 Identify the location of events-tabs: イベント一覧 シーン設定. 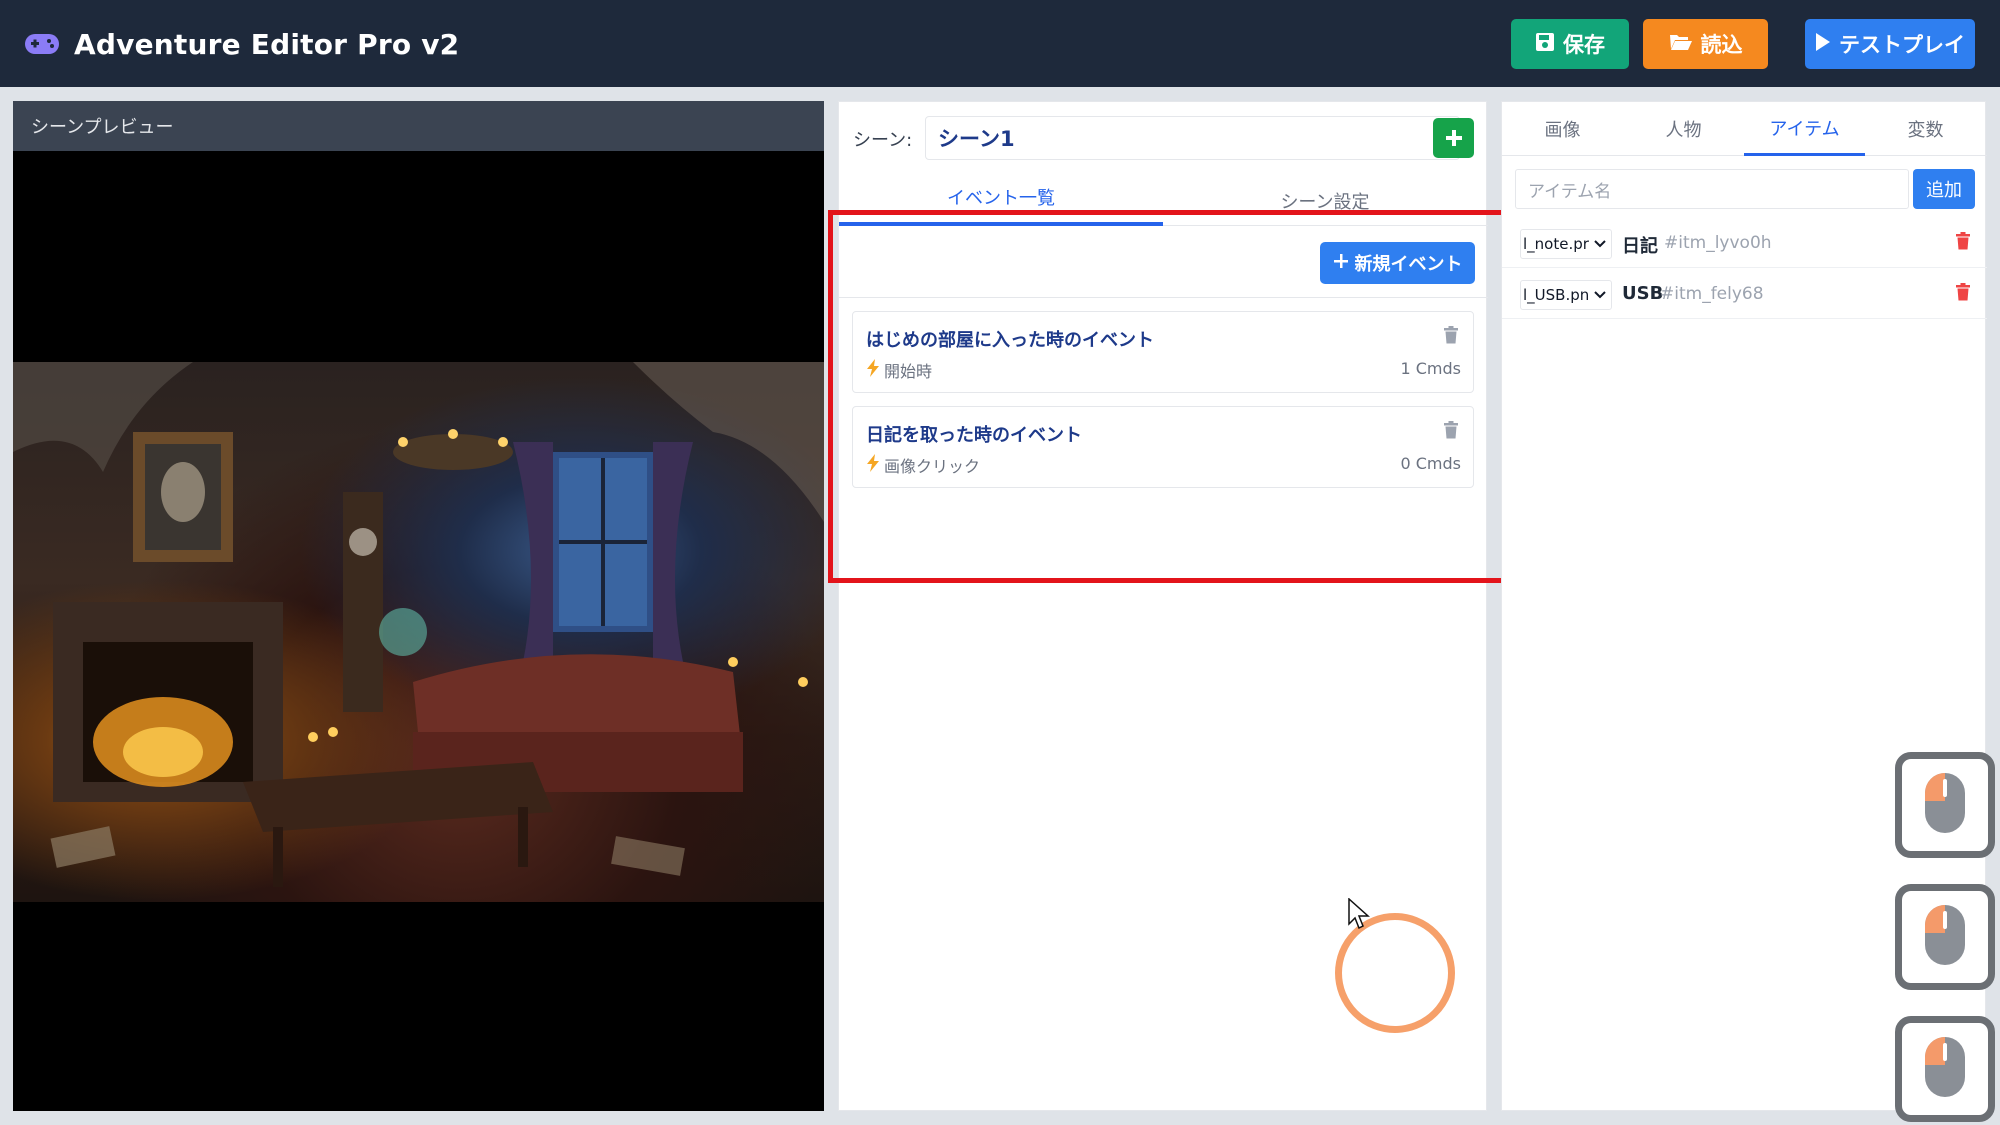
(1163, 198).